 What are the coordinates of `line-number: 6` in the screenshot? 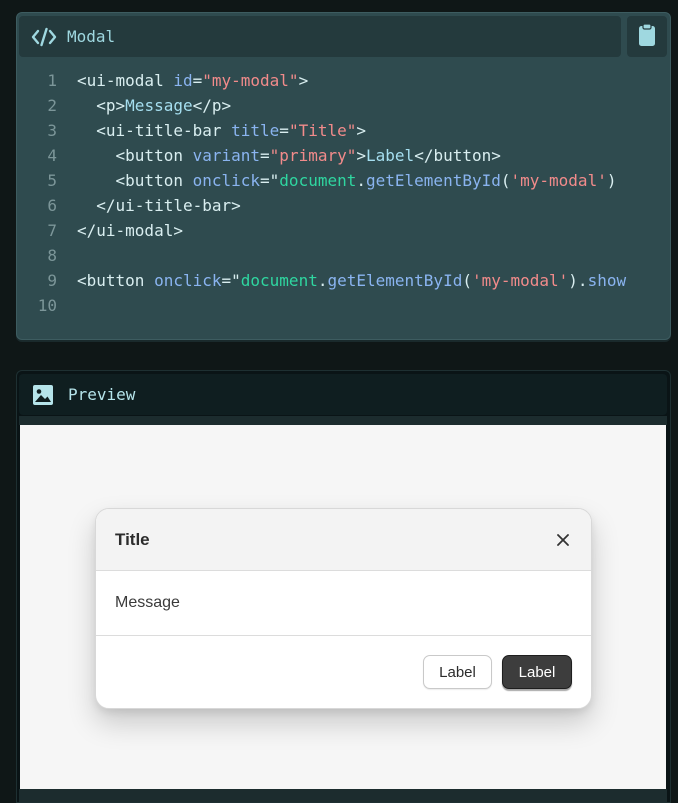 It's located at (52, 205).